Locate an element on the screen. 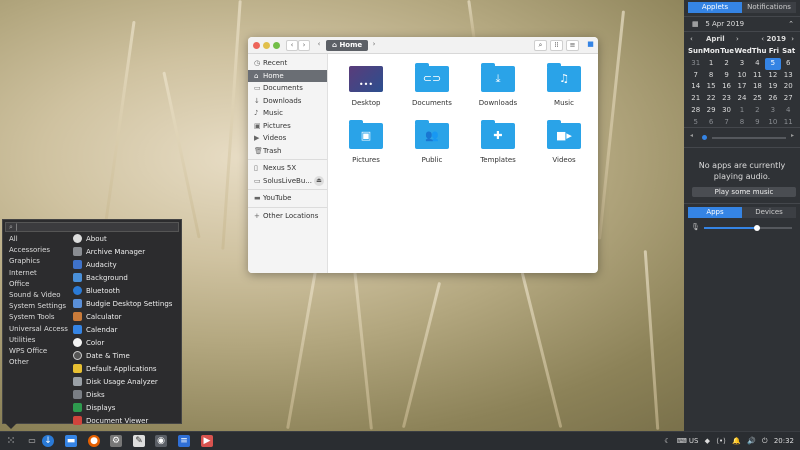 The height and width of the screenshot is (450, 800). calendar-day: 8 is located at coordinates (710, 76).